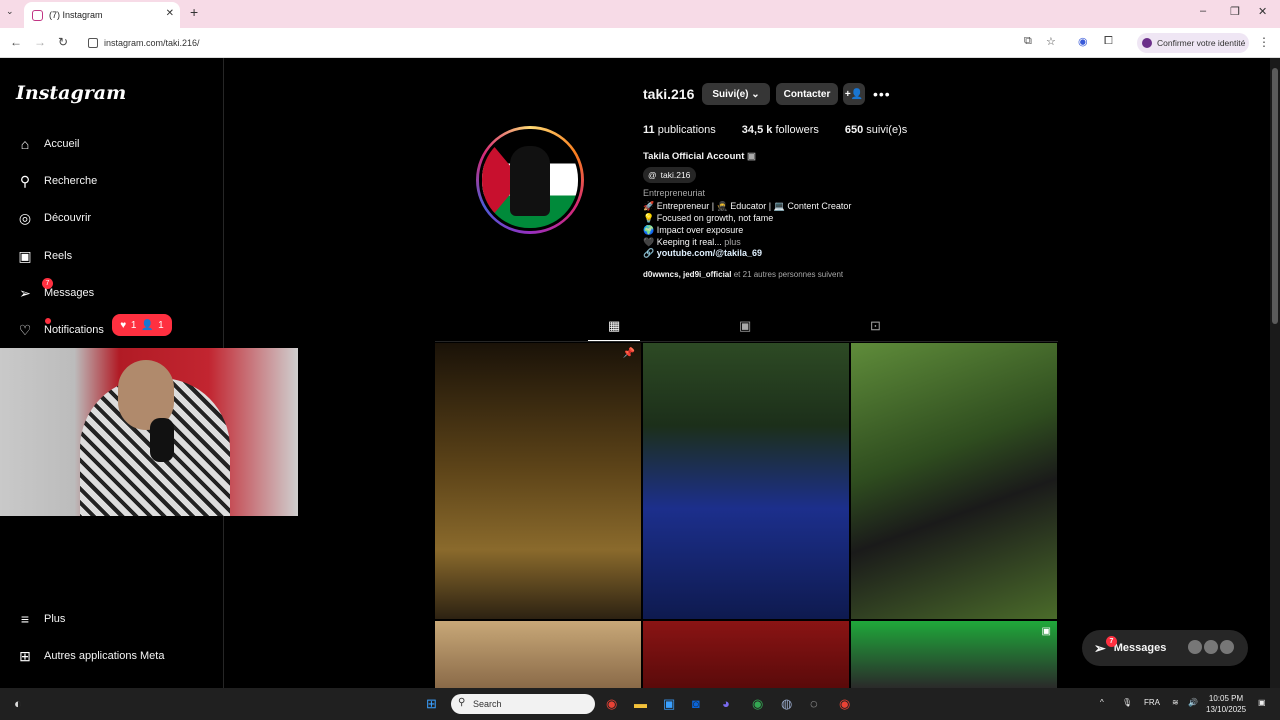 The height and width of the screenshot is (720, 1280). I want to click on microphone-tray-icon: 🎙, so click(1127, 702).